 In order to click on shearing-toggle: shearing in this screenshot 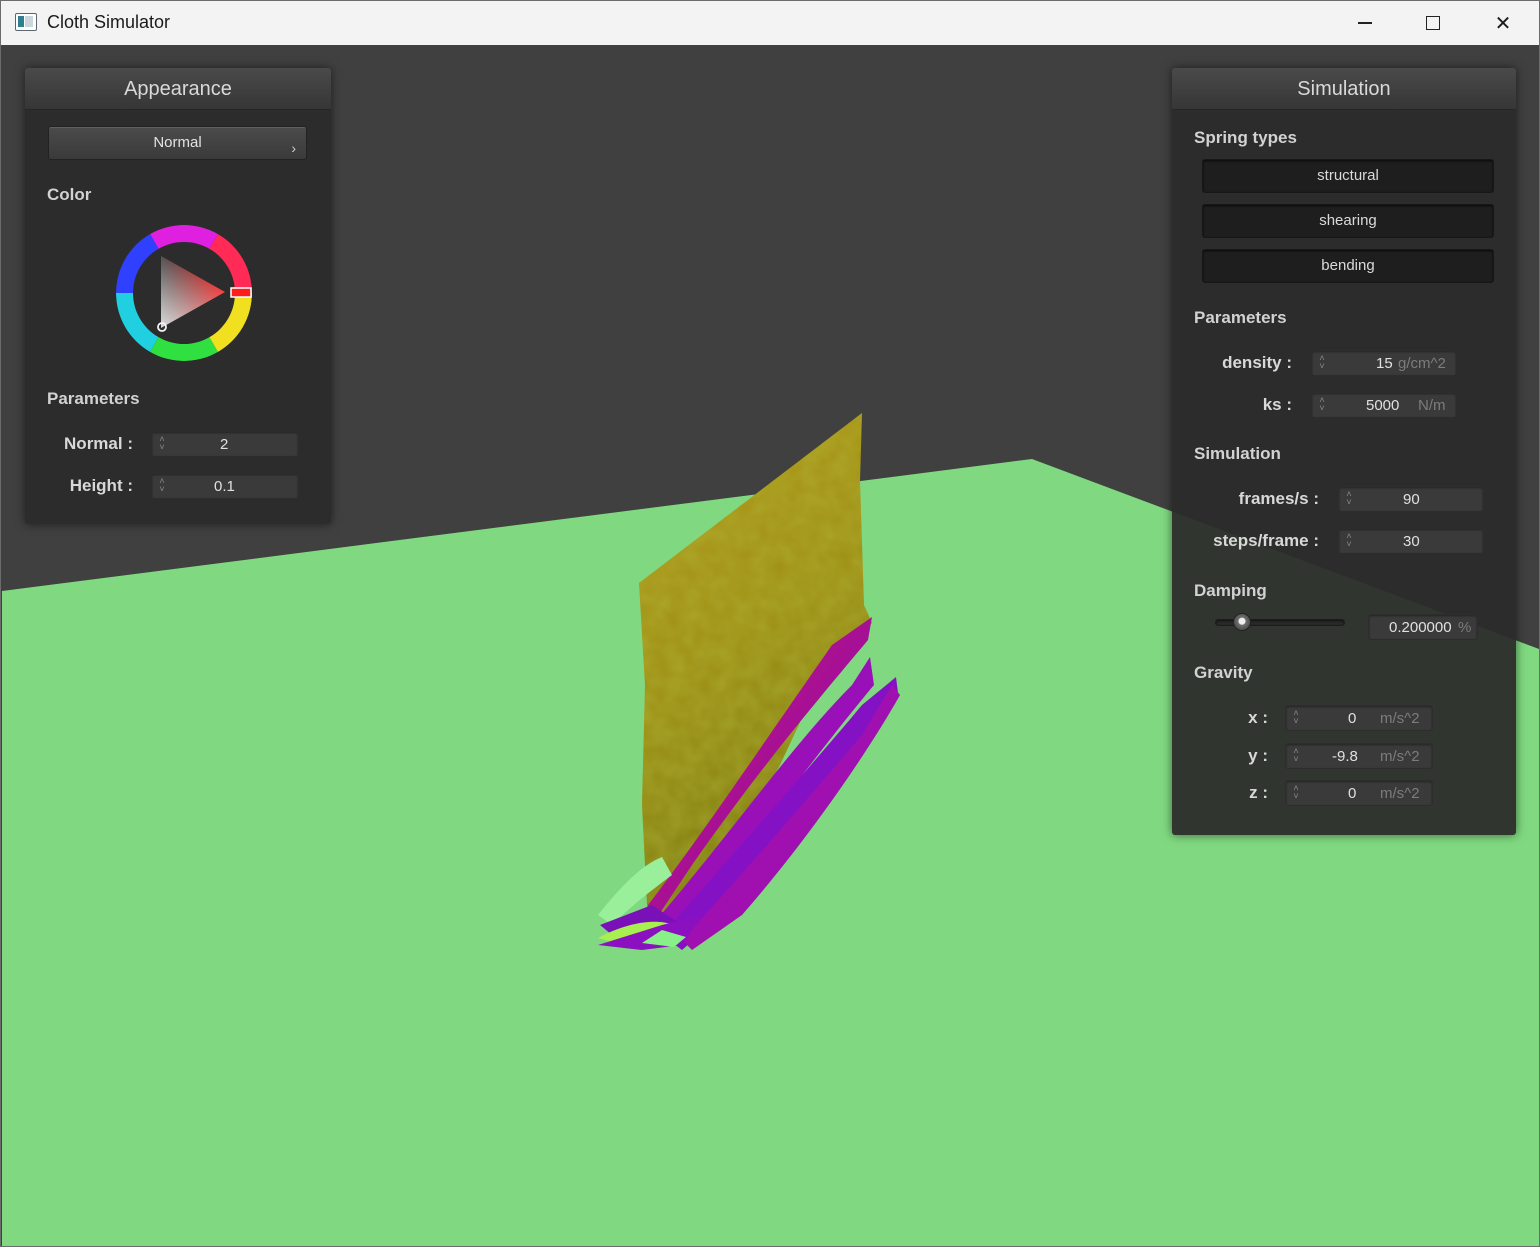, I will do `click(1348, 221)`.